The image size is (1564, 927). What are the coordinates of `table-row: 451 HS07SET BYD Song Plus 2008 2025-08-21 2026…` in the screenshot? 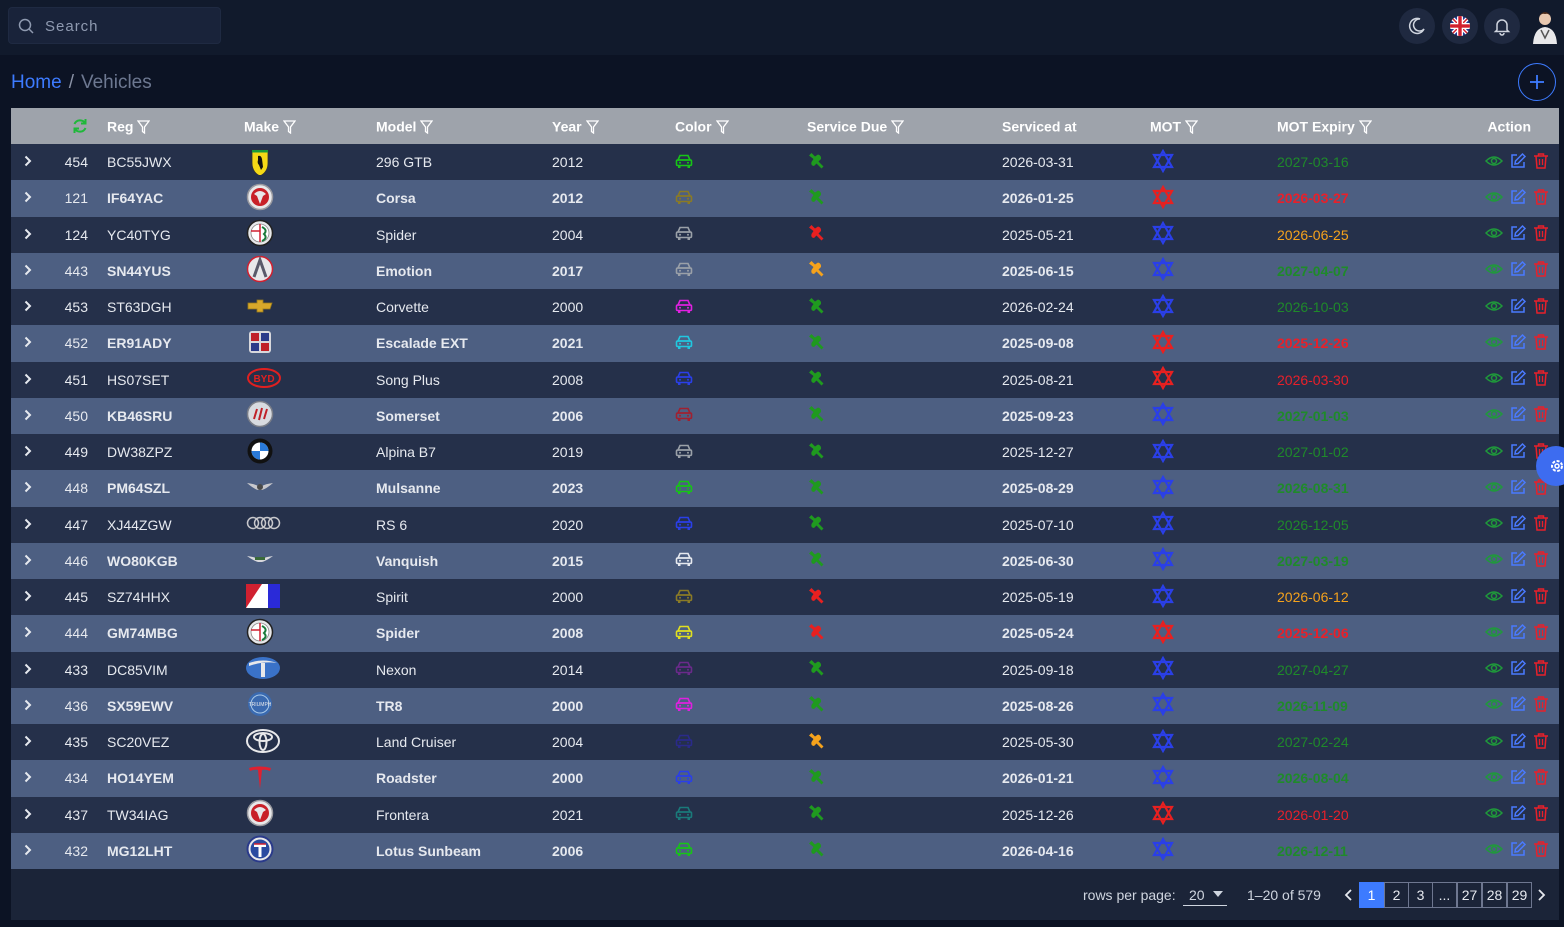 It's located at (785, 379).